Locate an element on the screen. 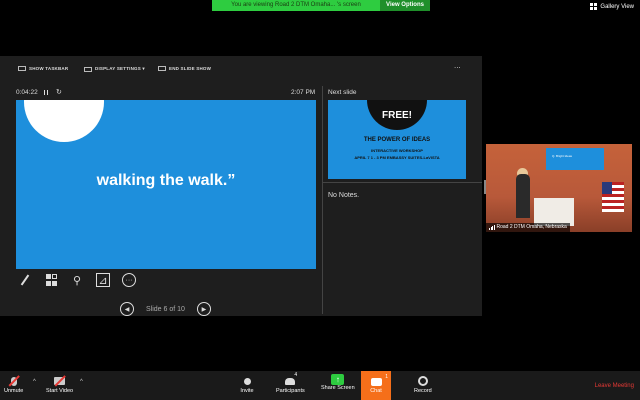 Image resolution: width=640 pixels, height=400 pixels. taskbar-icon is located at coordinates (22, 68).